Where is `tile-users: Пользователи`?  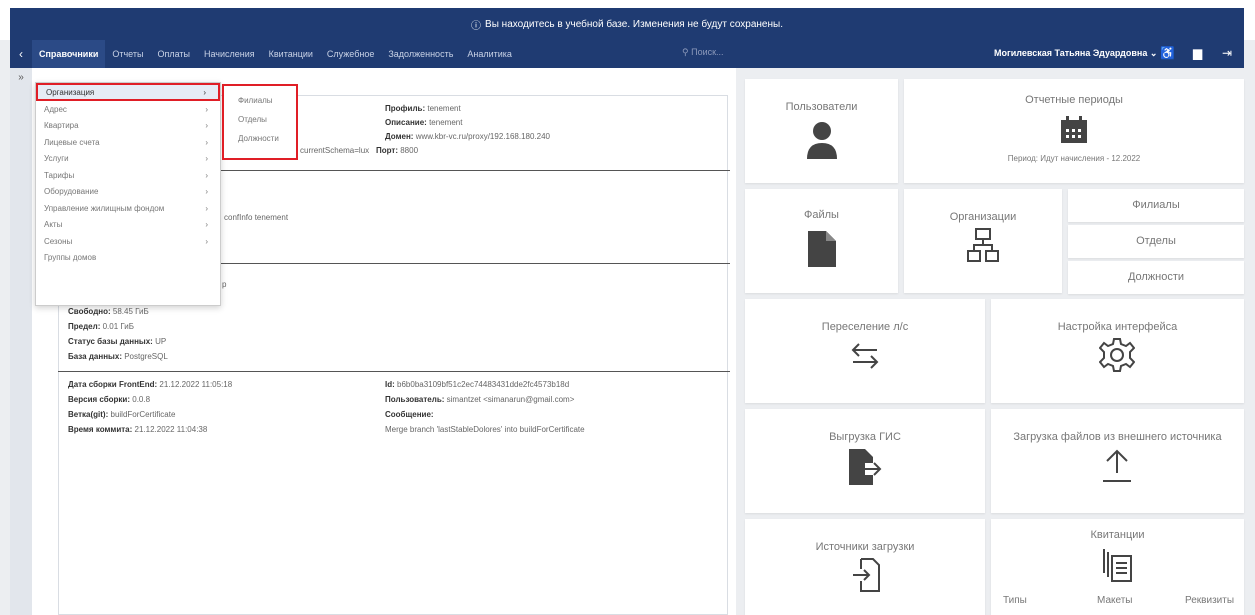 tile-users: Пользователи is located at coordinates (821, 131).